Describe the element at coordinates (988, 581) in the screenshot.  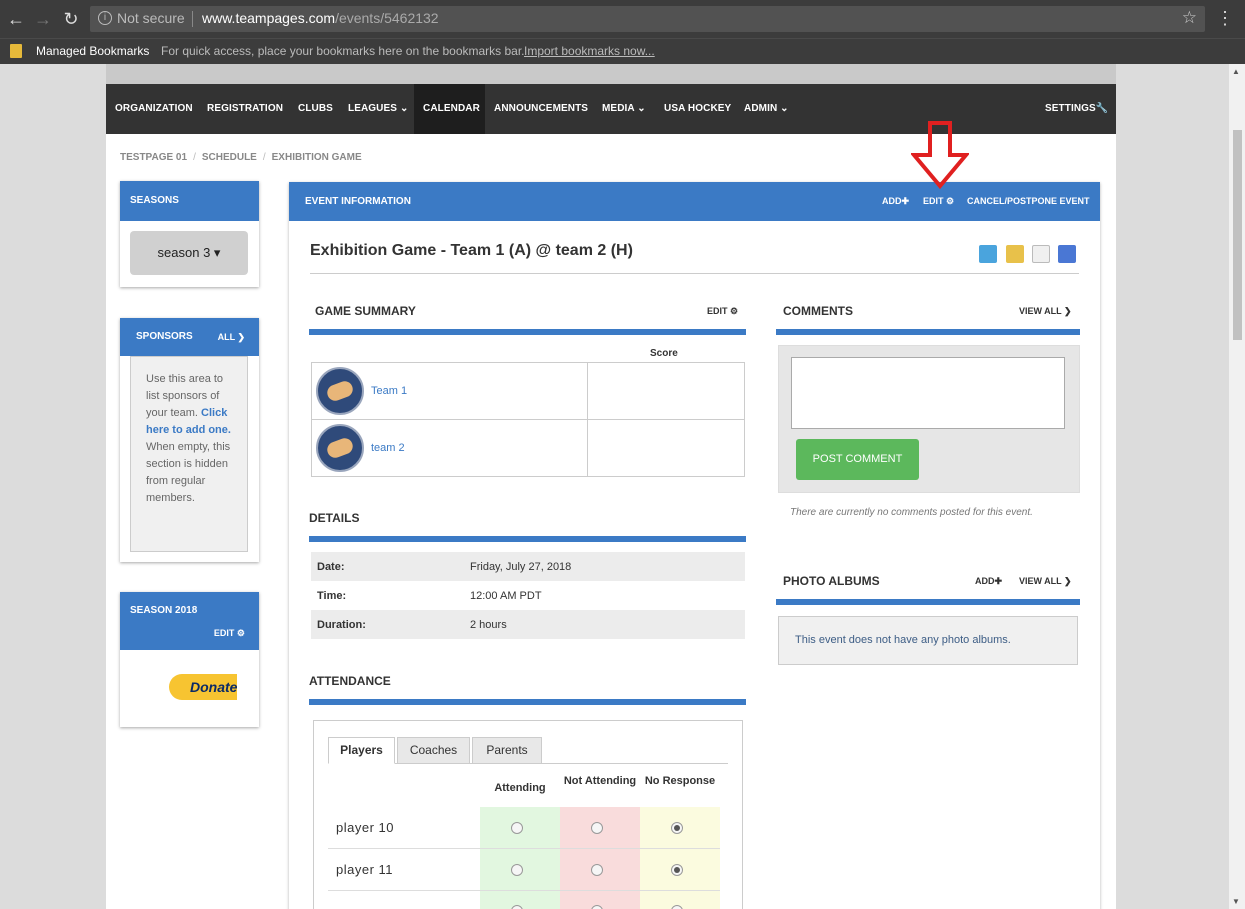
I see `photo-albums-add: ADD✚` at that location.